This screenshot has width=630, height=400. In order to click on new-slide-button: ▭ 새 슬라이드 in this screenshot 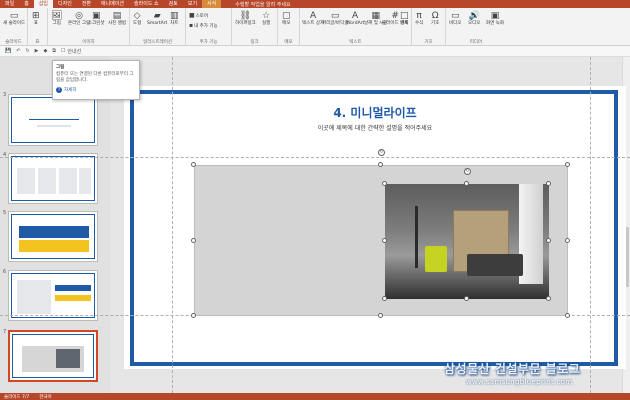, I will do `click(14, 18)`.